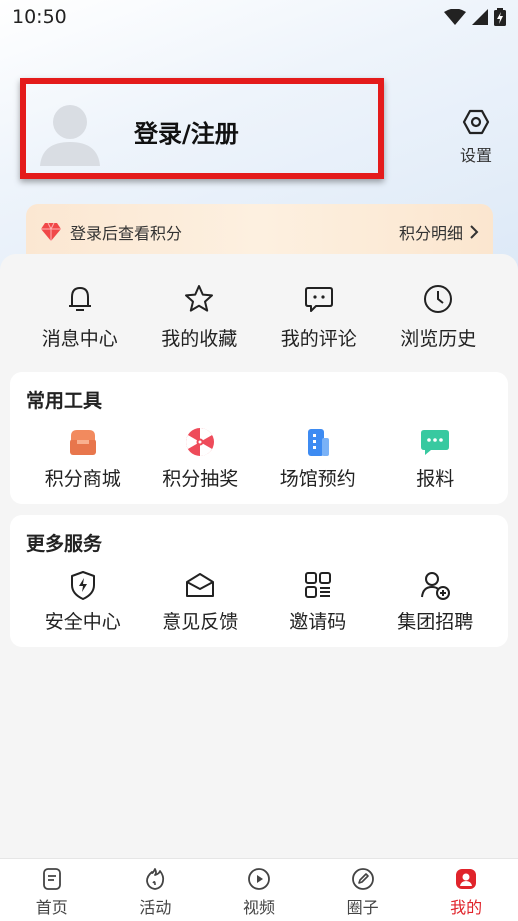 Image resolution: width=518 pixels, height=921 pixels. I want to click on tab-video: 视频, so click(259, 892).